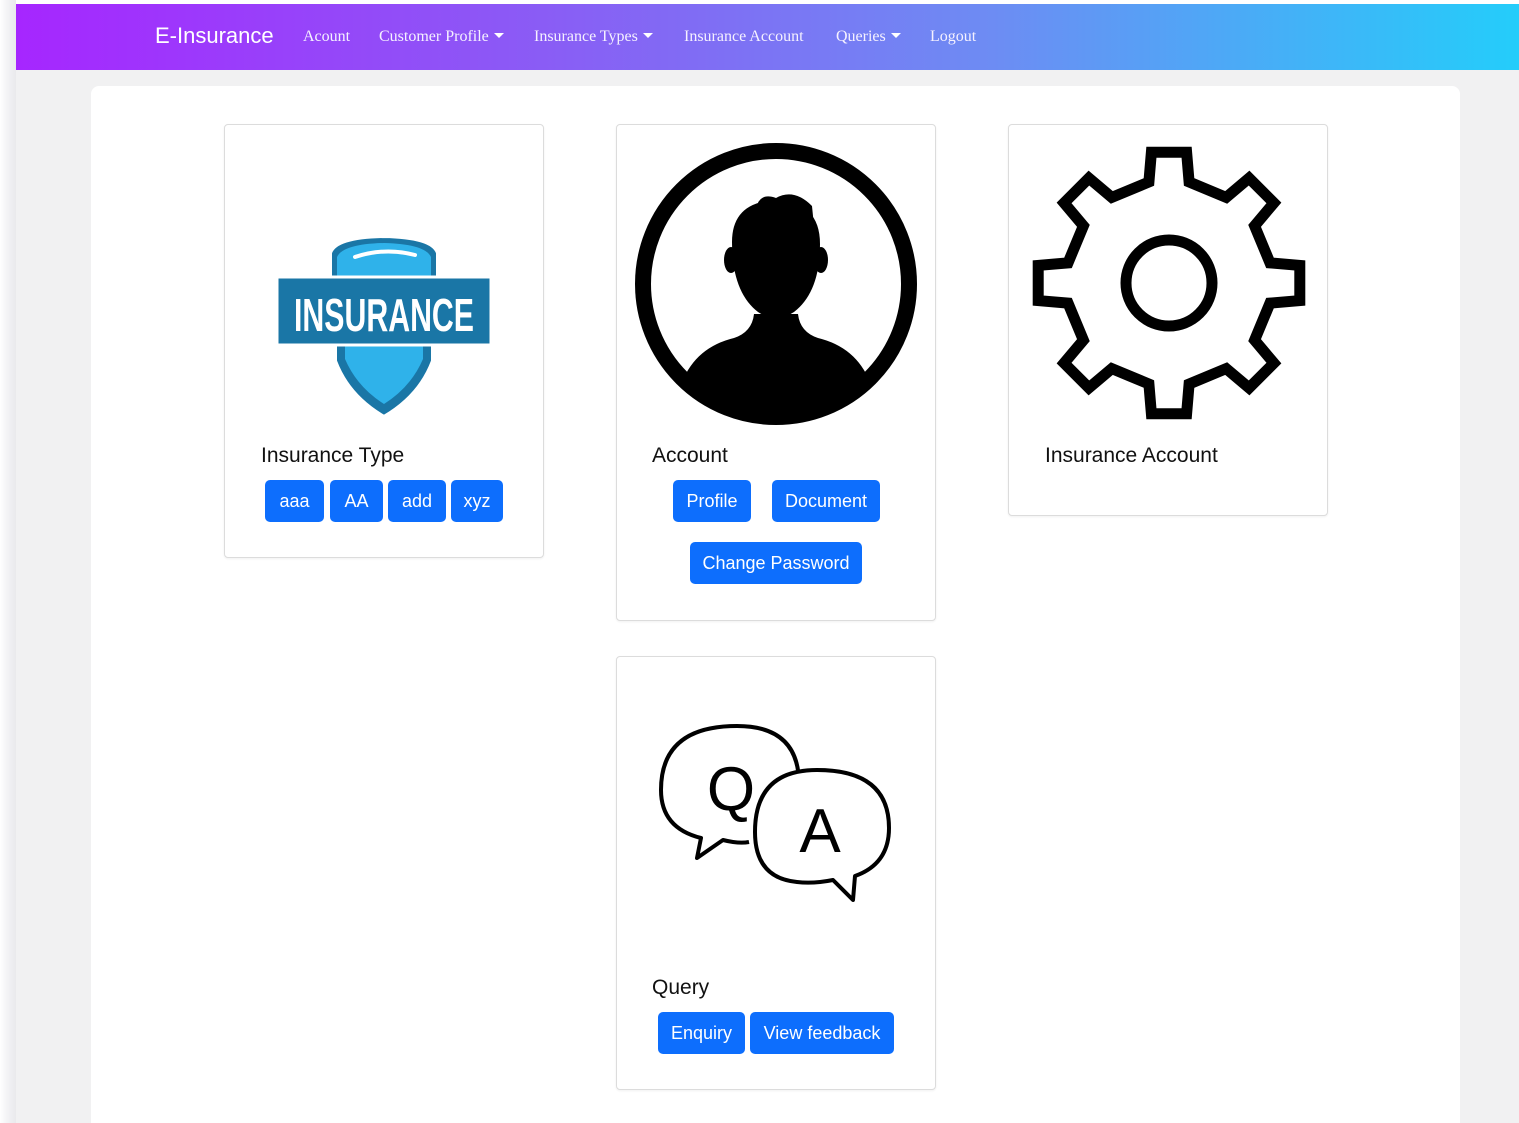 The height and width of the screenshot is (1123, 1519). Describe the element at coordinates (294, 501) in the screenshot. I see `insurance-type-aaa-button: aaa` at that location.